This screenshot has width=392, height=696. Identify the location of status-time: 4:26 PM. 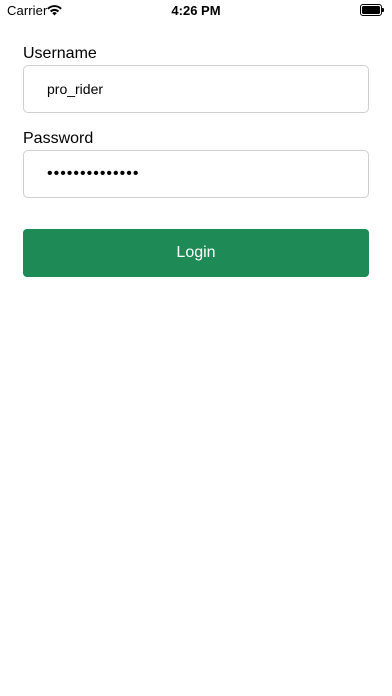
(196, 10).